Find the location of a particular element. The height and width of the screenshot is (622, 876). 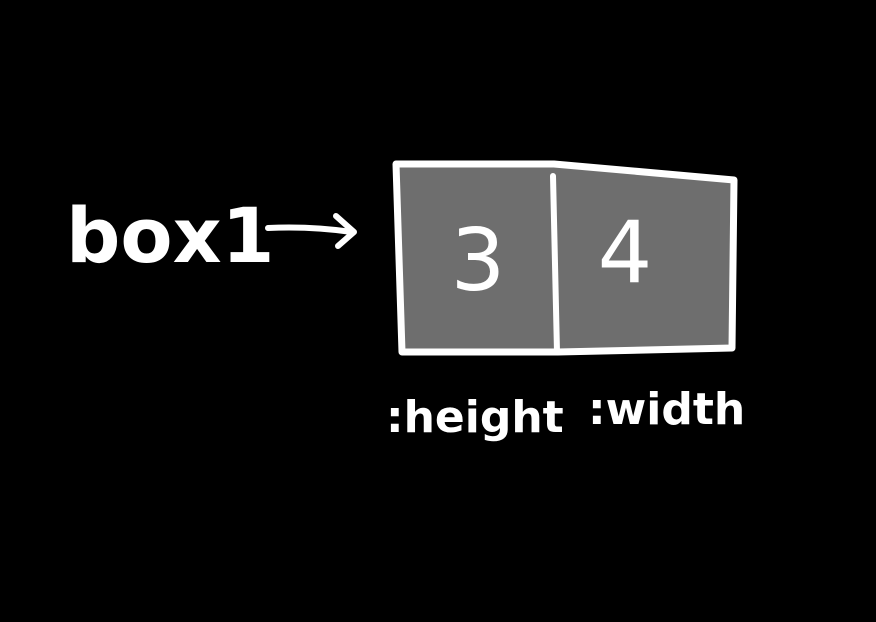

pointer-arrow is located at coordinates (311, 231).